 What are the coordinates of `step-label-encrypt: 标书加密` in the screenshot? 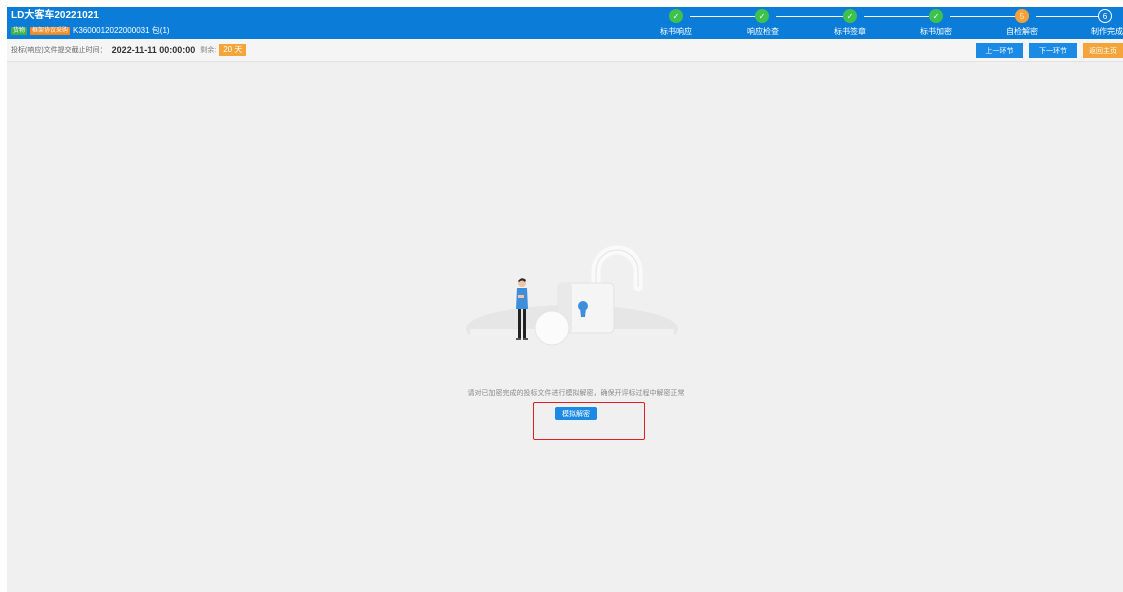 It's located at (936, 32).